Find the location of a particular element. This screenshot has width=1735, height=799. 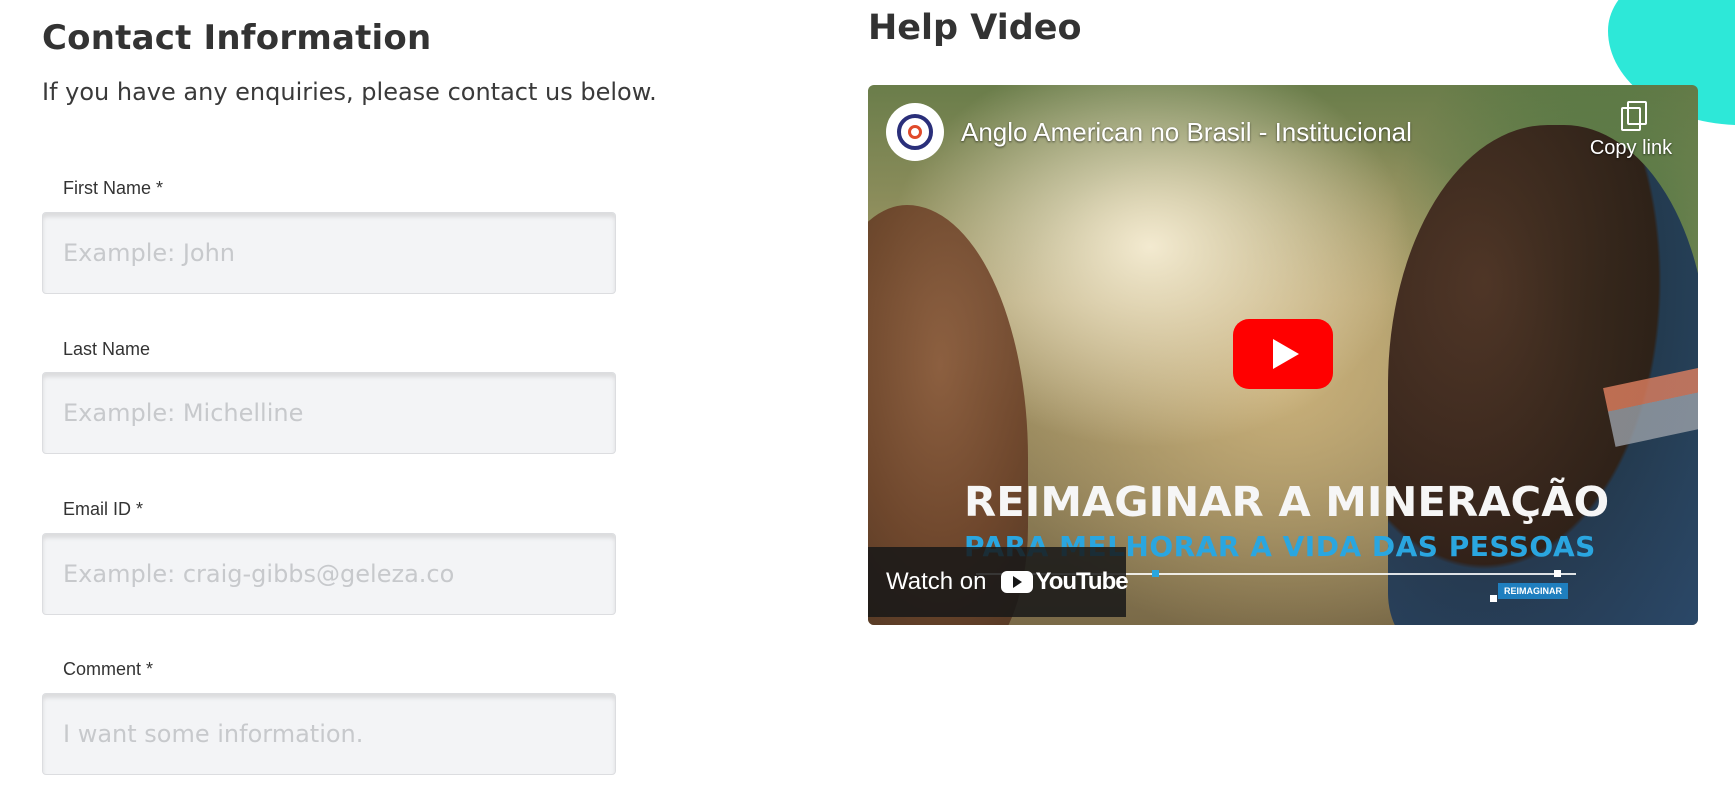

contact-title: Contact Information is located at coordinates (237, 38).